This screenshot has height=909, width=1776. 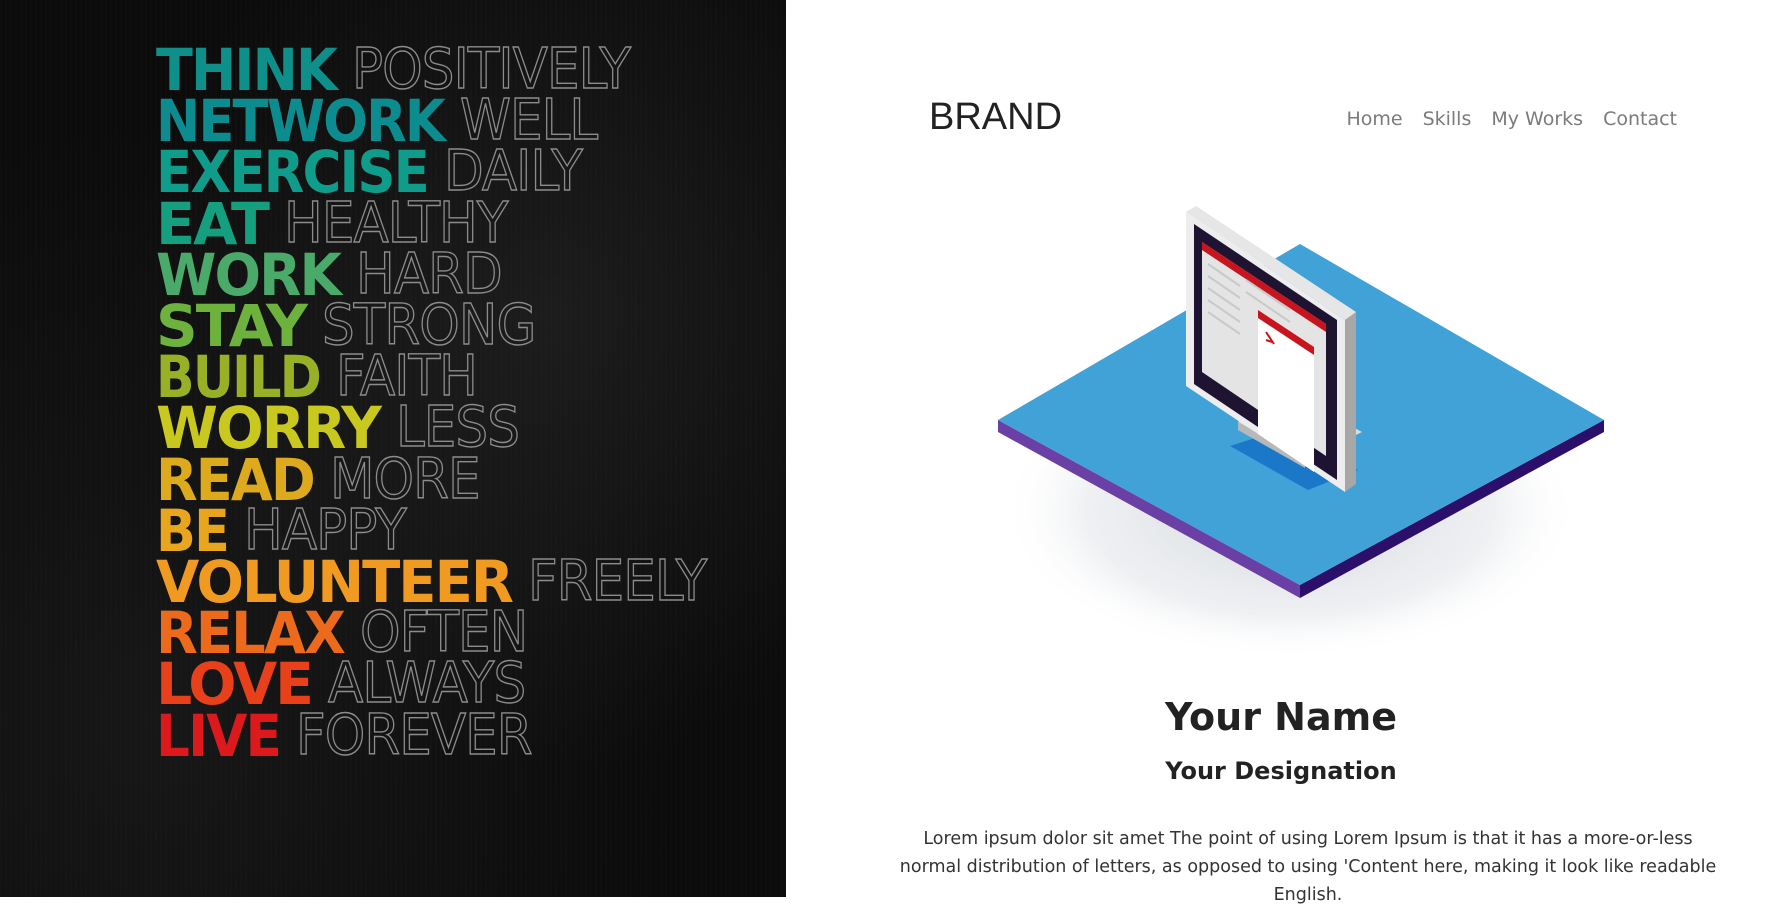 I want to click on nav-my-works-link: My Works, so click(x=1537, y=119).